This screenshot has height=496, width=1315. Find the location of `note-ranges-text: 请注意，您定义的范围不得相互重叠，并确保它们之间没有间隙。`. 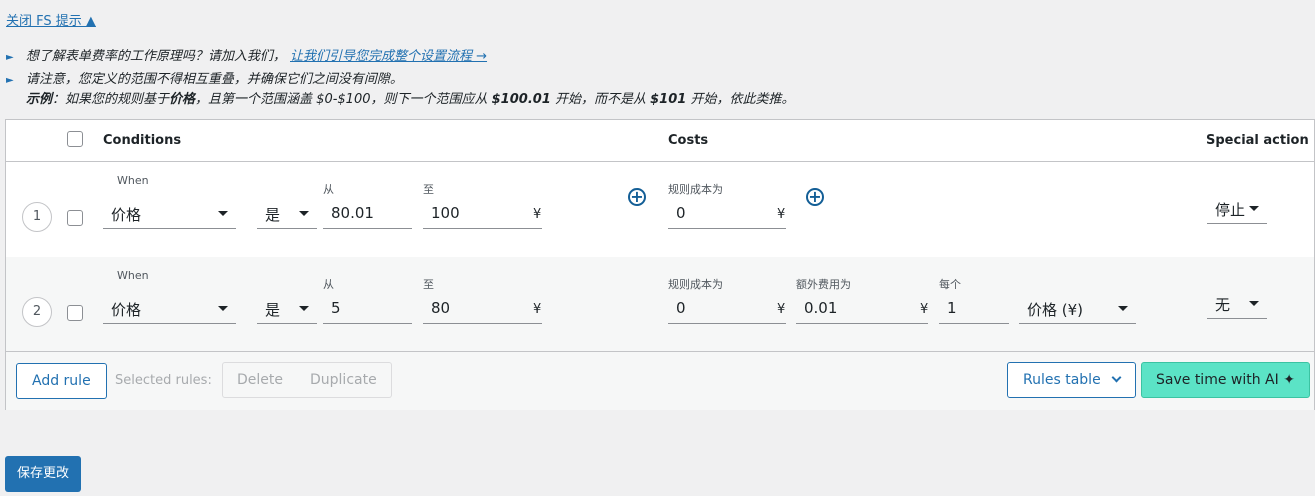

note-ranges-text: 请注意，您定义的范围不得相互重叠，并确保它们之间没有间隙。 is located at coordinates (214, 79).